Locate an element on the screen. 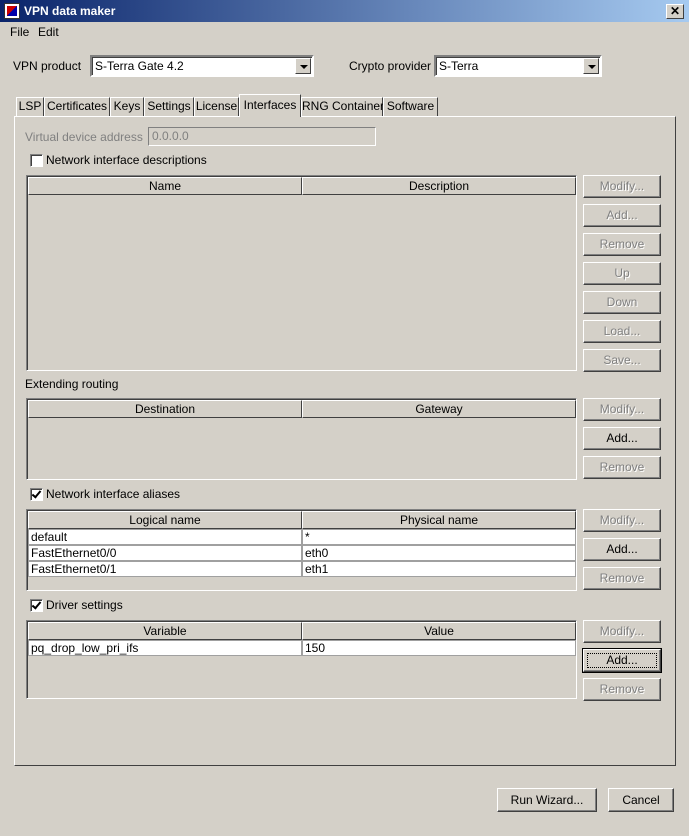  vpn-product-value: S-Terra Gate 4.2 is located at coordinates (139, 66).